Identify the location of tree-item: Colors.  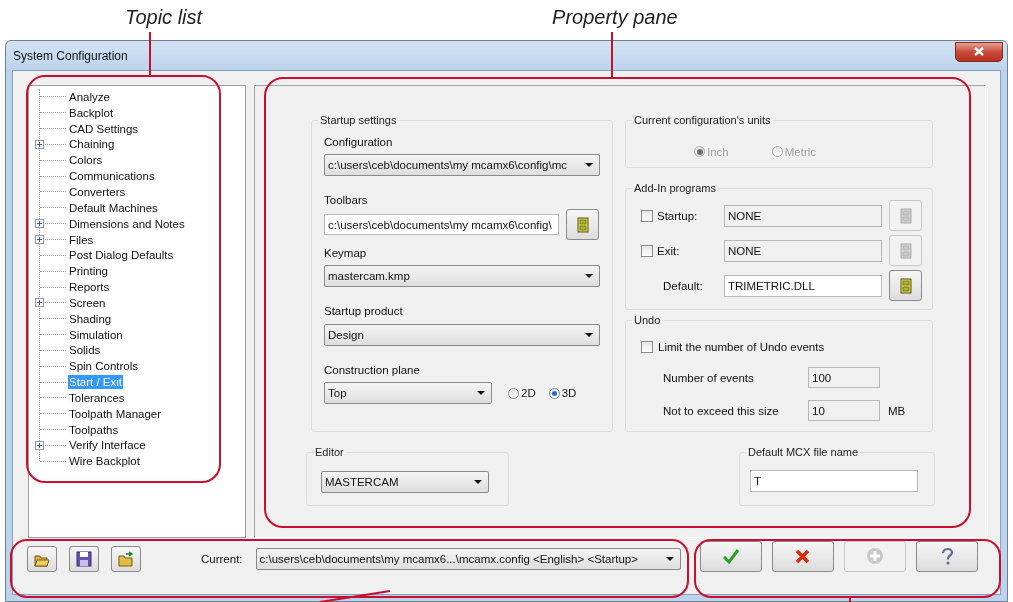
(86, 160).